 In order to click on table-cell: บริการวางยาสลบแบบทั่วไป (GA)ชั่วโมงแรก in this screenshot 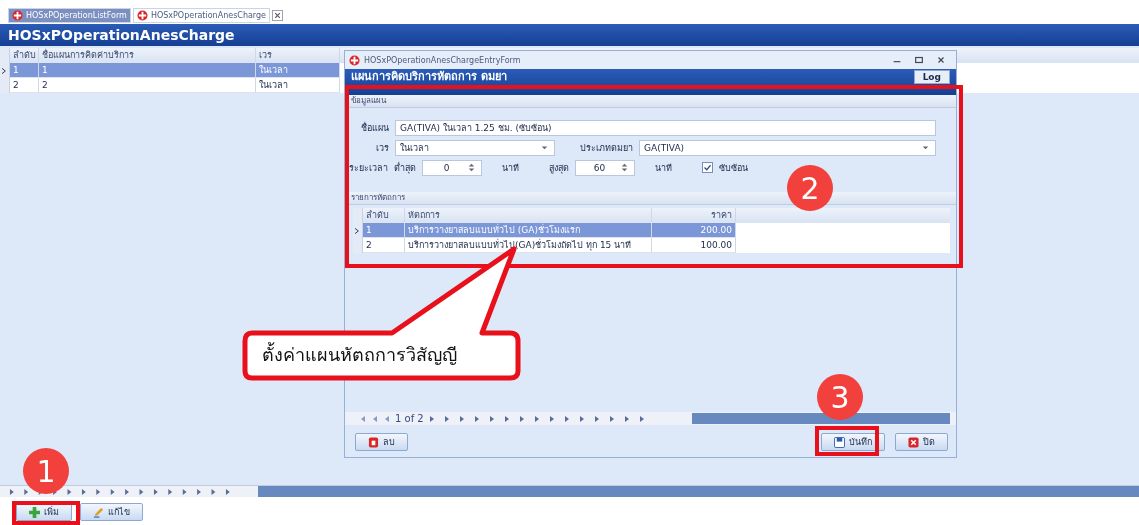, I will do `click(528, 230)`.